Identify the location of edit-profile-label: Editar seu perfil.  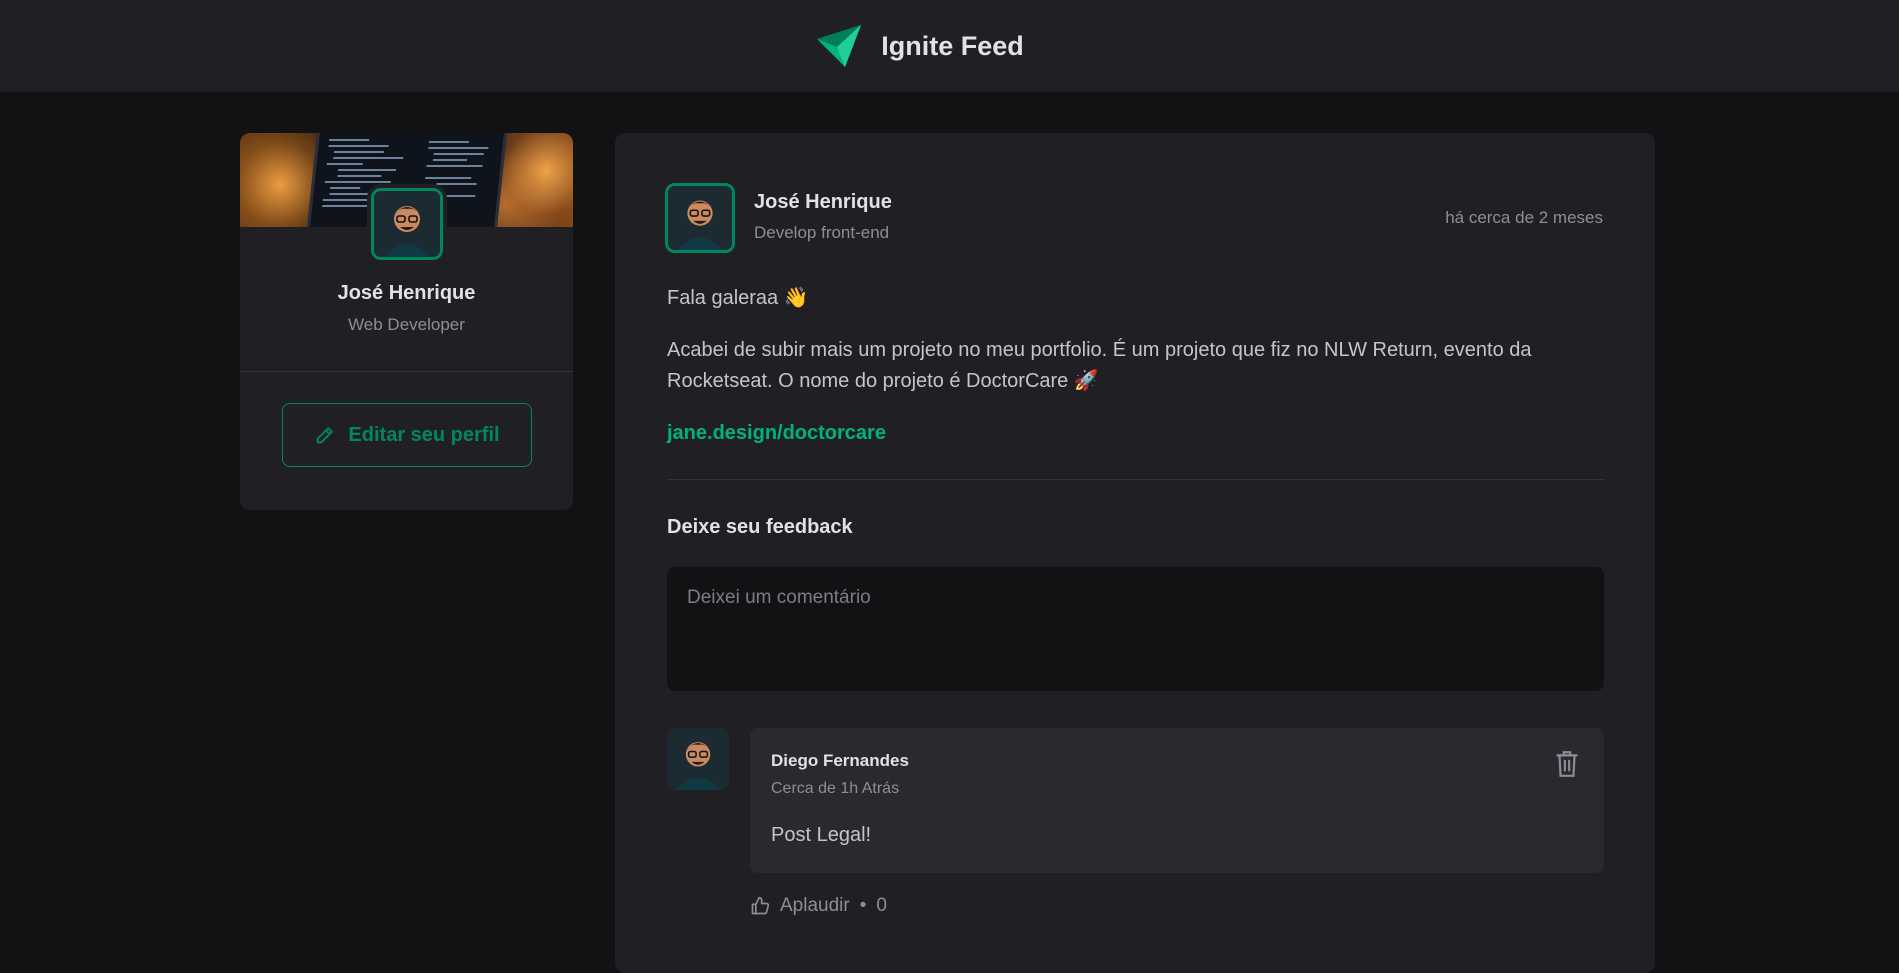
(424, 434).